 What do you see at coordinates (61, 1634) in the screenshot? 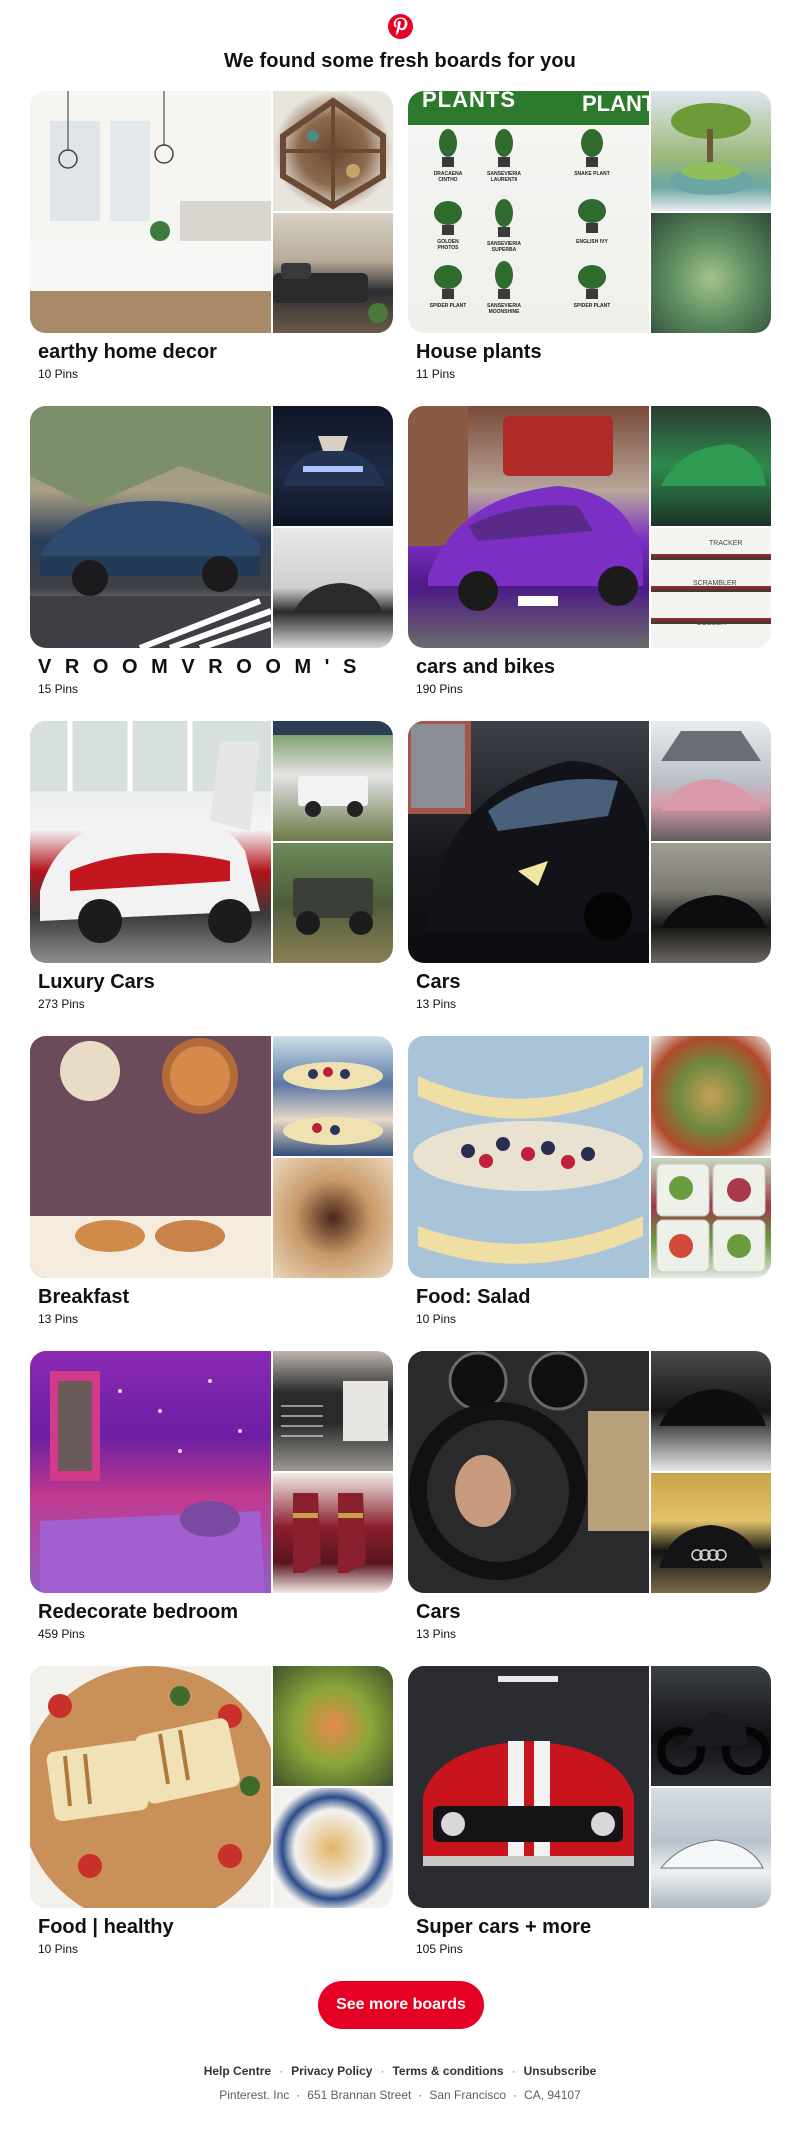
I see `board-pin-count: 459 Pins` at bounding box center [61, 1634].